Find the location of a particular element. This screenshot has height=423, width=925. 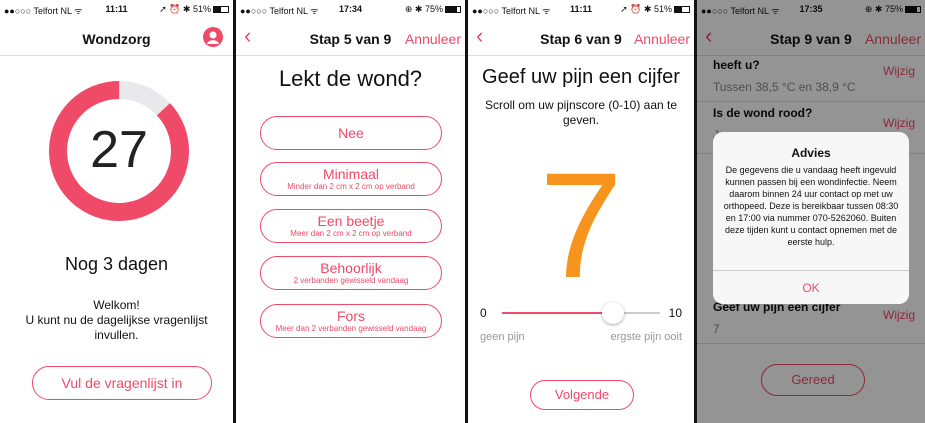

welcome-line: Welkom! is located at coordinates (116, 305).